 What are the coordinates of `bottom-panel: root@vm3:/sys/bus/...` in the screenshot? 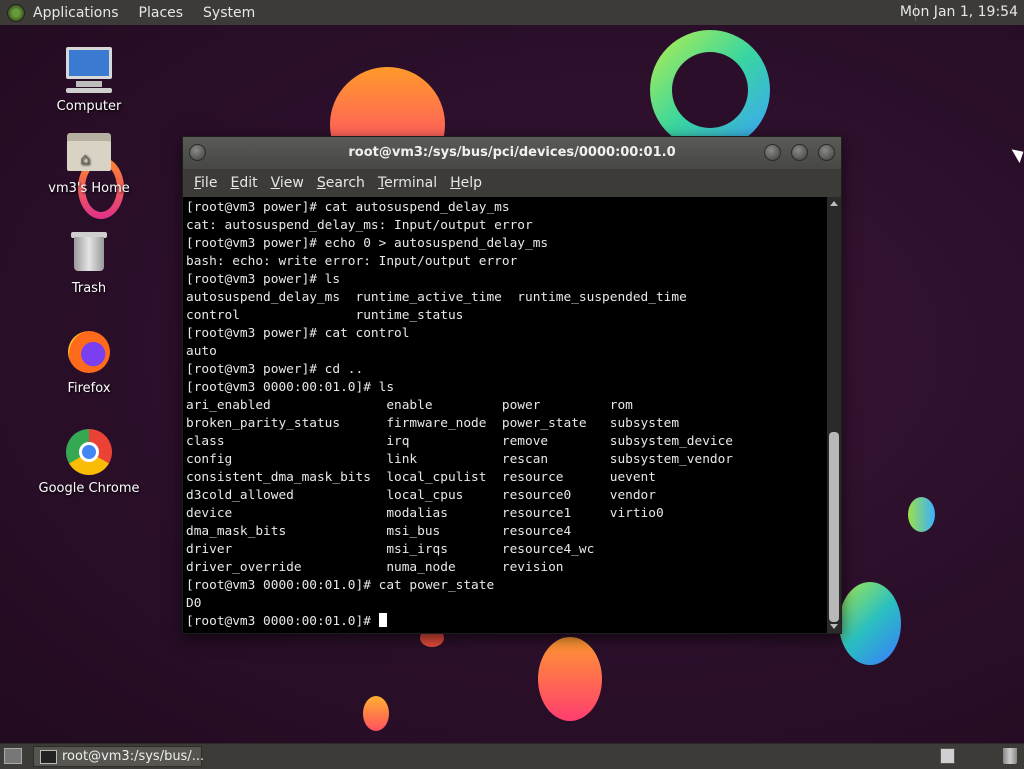 It's located at (512, 756).